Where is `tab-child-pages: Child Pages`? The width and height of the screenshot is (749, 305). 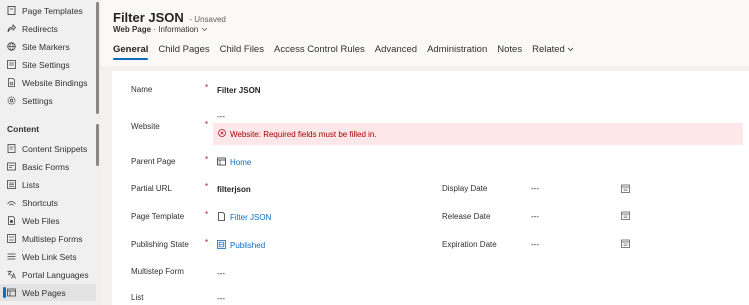
tab-child-pages: Child Pages is located at coordinates (183, 49).